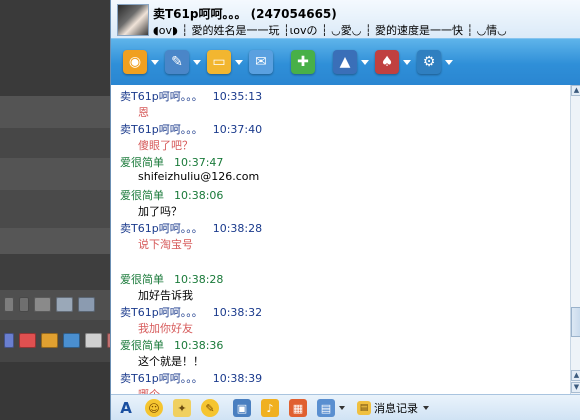 The width and height of the screenshot is (580, 420). Describe the element at coordinates (42, 304) in the screenshot. I see `link-icon` at that location.